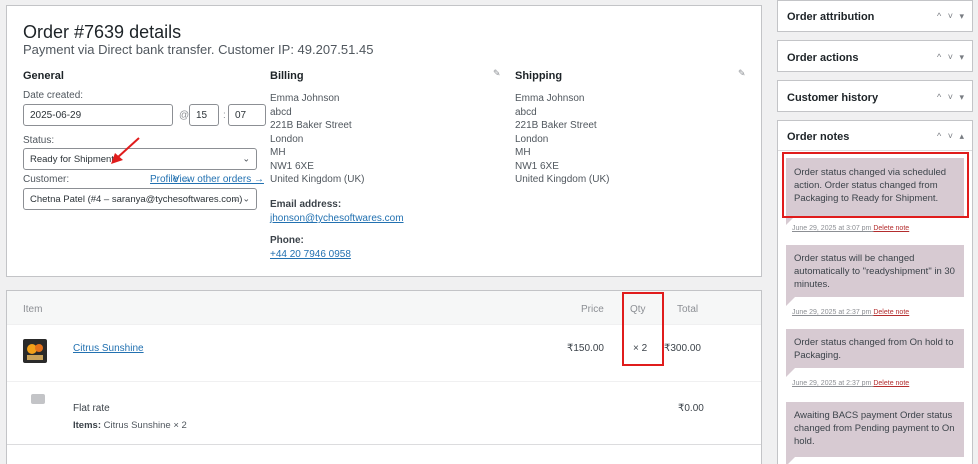 The height and width of the screenshot is (464, 978). What do you see at coordinates (98, 115) in the screenshot?
I see `date-created-input: 2025-06-29` at bounding box center [98, 115].